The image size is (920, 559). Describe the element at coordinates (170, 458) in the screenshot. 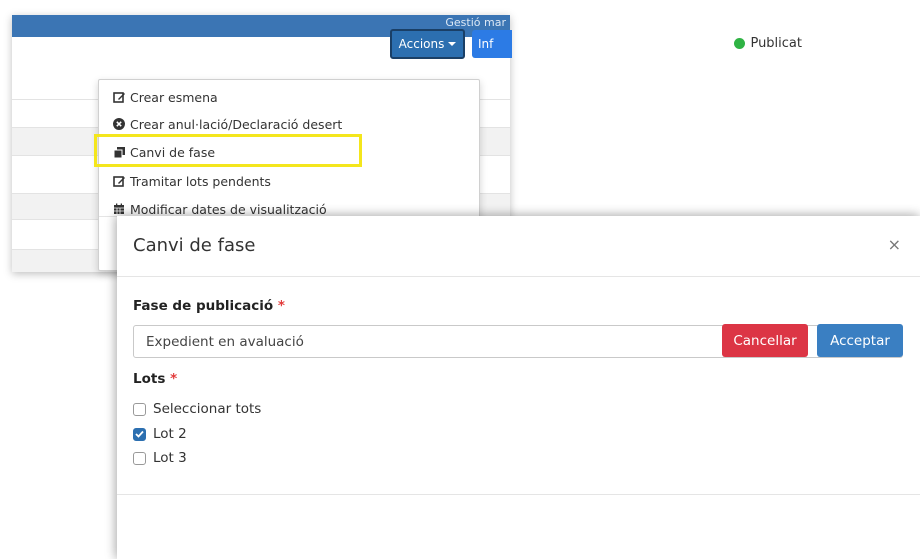

I see `checkbox-label: Lot 3` at that location.